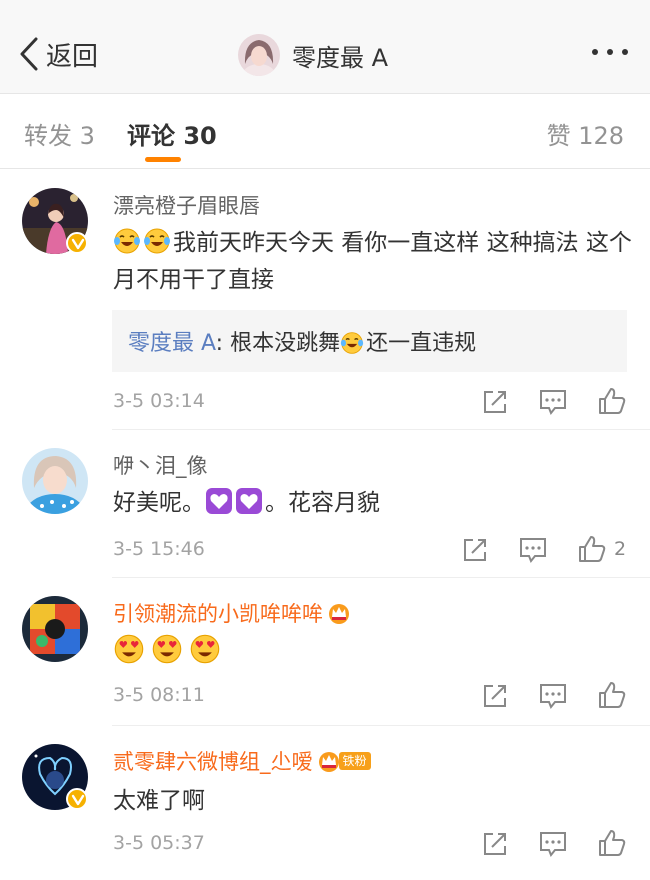  Describe the element at coordinates (421, 343) in the screenshot. I see `reply-body-end: 还一直违规` at that location.